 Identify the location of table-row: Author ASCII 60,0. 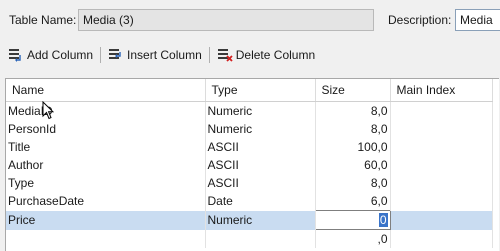
(249, 165).